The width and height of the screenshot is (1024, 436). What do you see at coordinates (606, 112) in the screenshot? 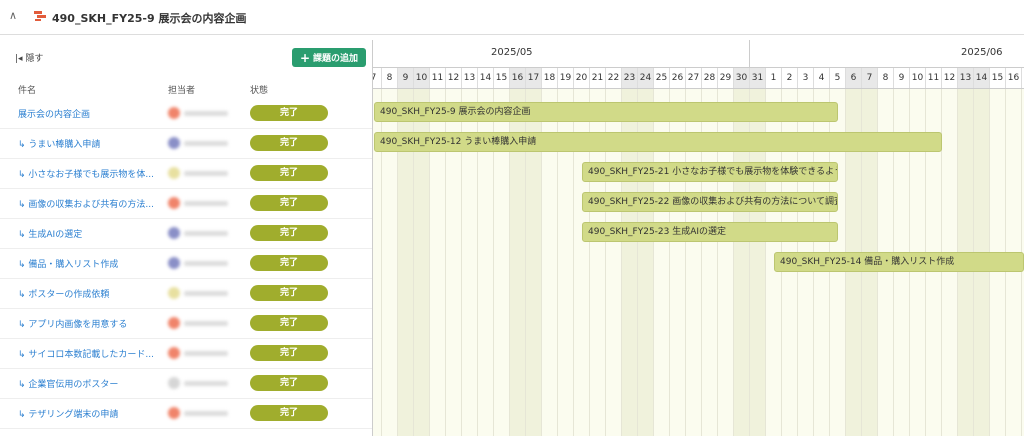
I see `gantt-task-bar: 490_SKH_FY25-9 展示会の内容企画` at bounding box center [606, 112].